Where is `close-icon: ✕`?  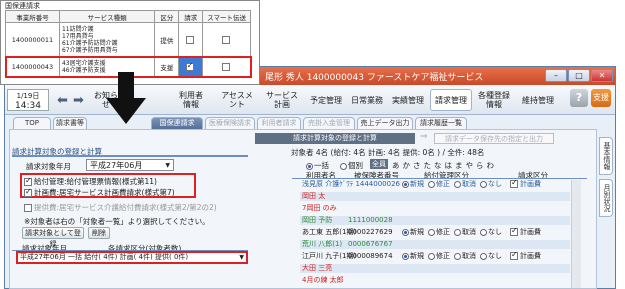 close-icon: ✕ is located at coordinates (602, 75).